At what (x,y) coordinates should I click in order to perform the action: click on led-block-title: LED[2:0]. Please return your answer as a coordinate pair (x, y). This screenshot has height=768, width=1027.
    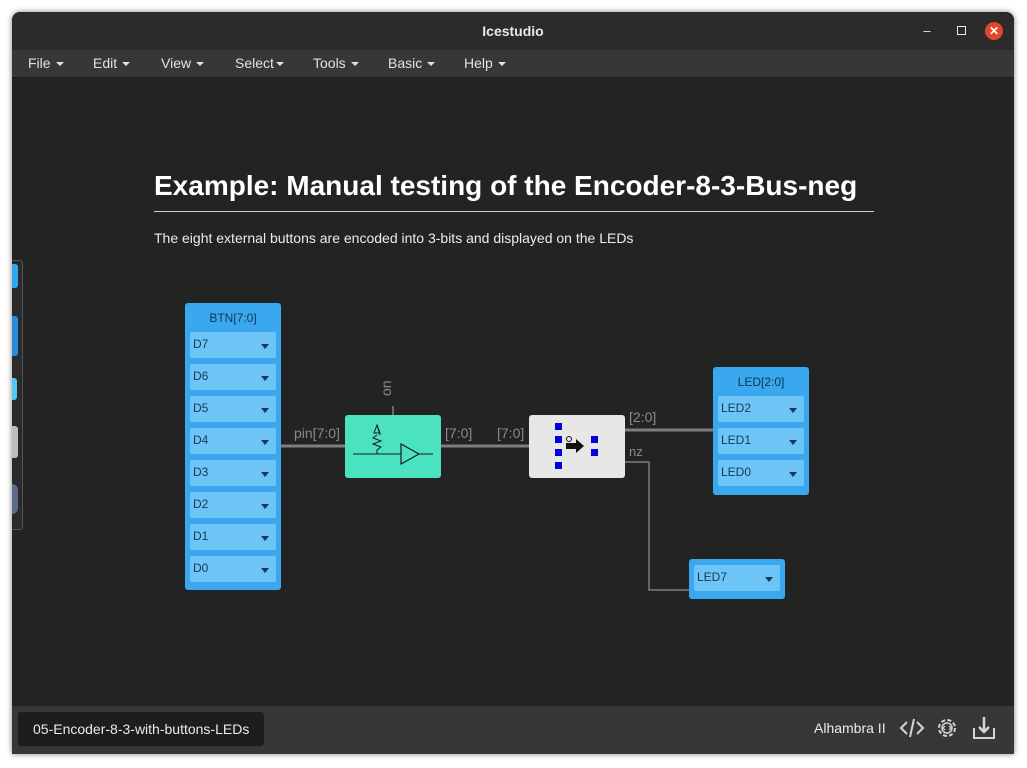
    Looking at the image, I should click on (761, 382).